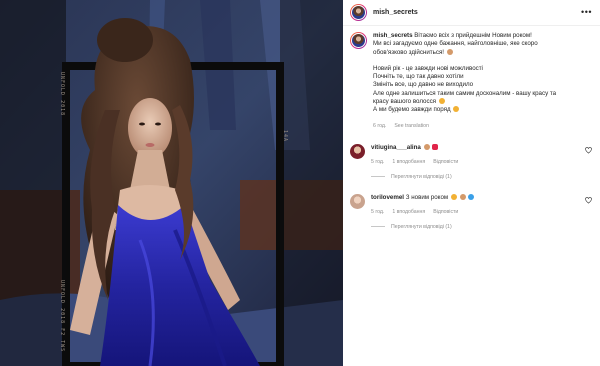 The image size is (600, 366). Describe the element at coordinates (462, 196) in the screenshot. I see `praying-hands-emoji-icon` at that location.